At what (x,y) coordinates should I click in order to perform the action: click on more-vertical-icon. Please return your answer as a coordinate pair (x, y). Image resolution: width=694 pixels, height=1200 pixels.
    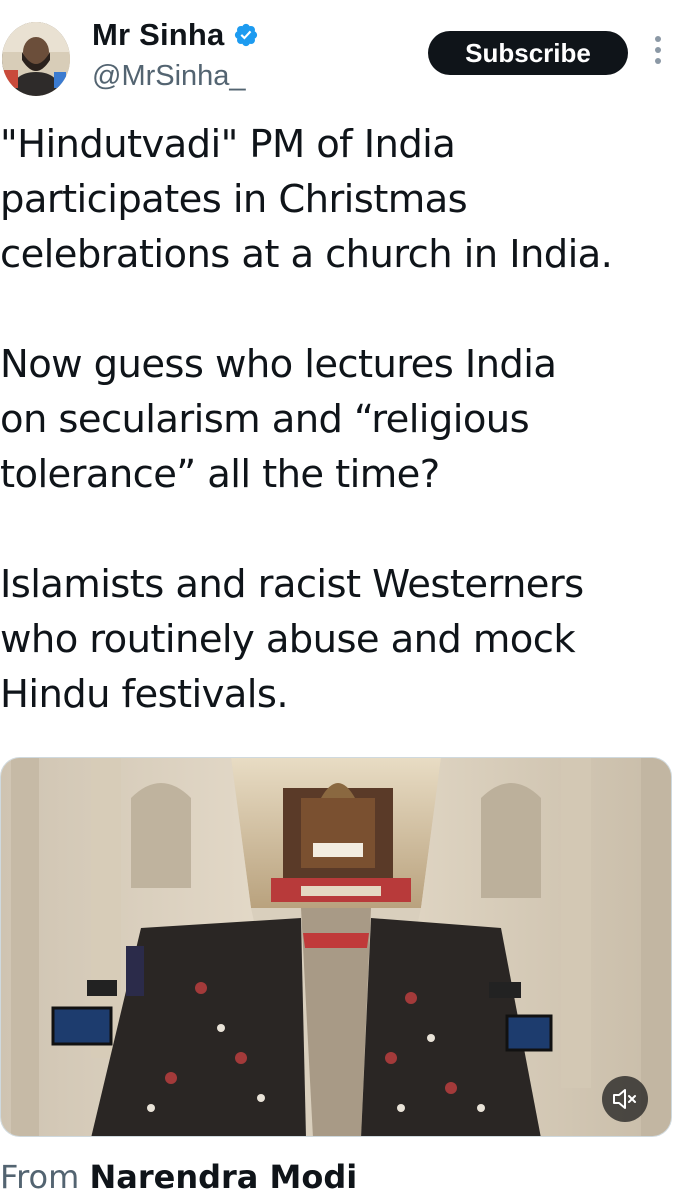
    Looking at the image, I should click on (658, 53).